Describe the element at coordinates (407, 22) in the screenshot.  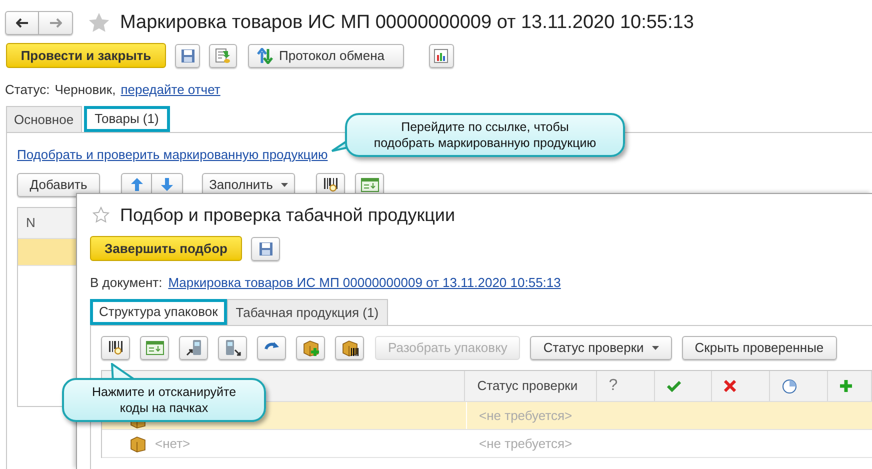
I see `window-title: Маркировка товаров ИС МП 00000000009 от 13.11.2020 10:55:13` at that location.